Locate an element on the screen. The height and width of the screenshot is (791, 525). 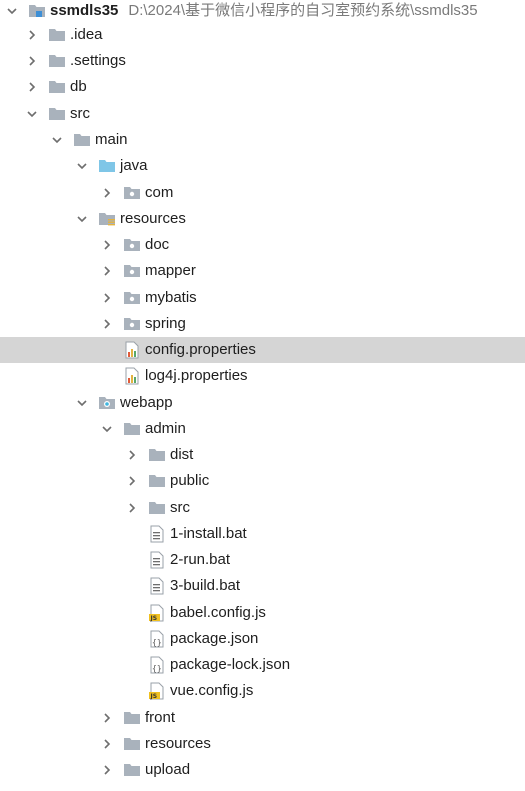
tree-row-front: front is located at coordinates (262, 718).